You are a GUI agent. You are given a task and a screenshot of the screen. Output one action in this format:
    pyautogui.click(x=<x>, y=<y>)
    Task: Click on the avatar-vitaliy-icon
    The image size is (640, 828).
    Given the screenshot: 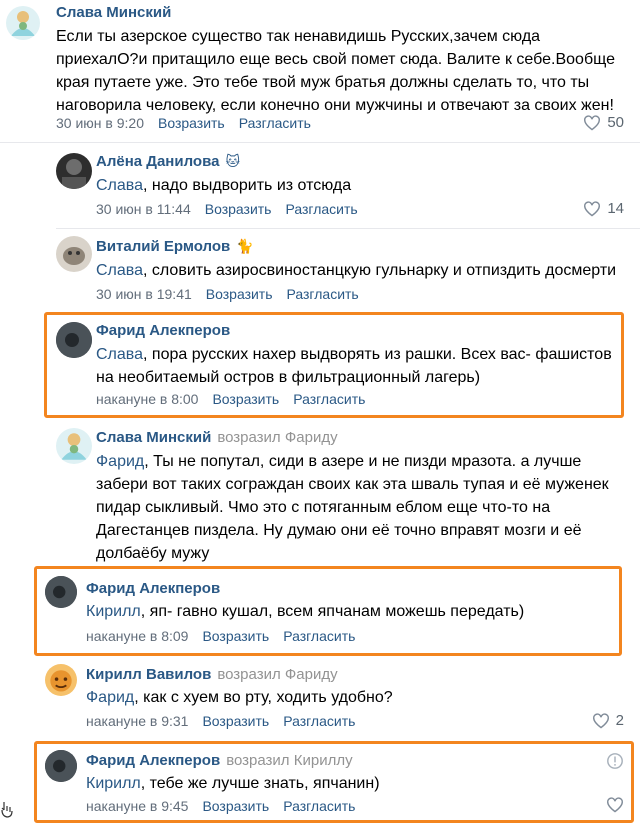 What is the action you would take?
    pyautogui.click(x=74, y=256)
    